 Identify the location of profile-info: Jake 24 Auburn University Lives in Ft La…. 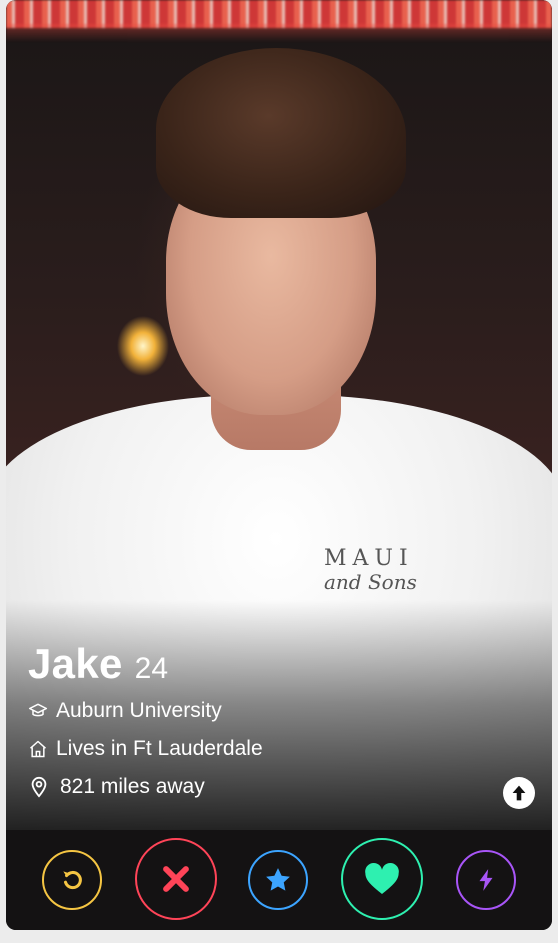
(145, 721).